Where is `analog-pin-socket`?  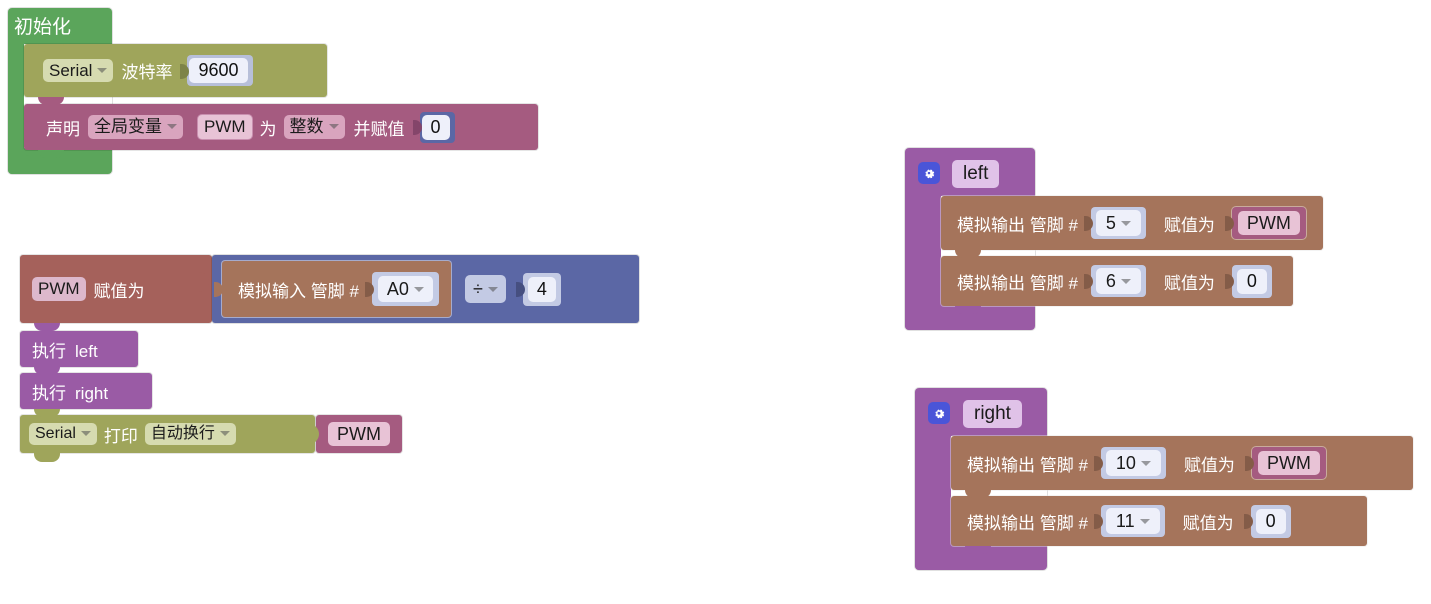 analog-pin-socket is located at coordinates (369, 289).